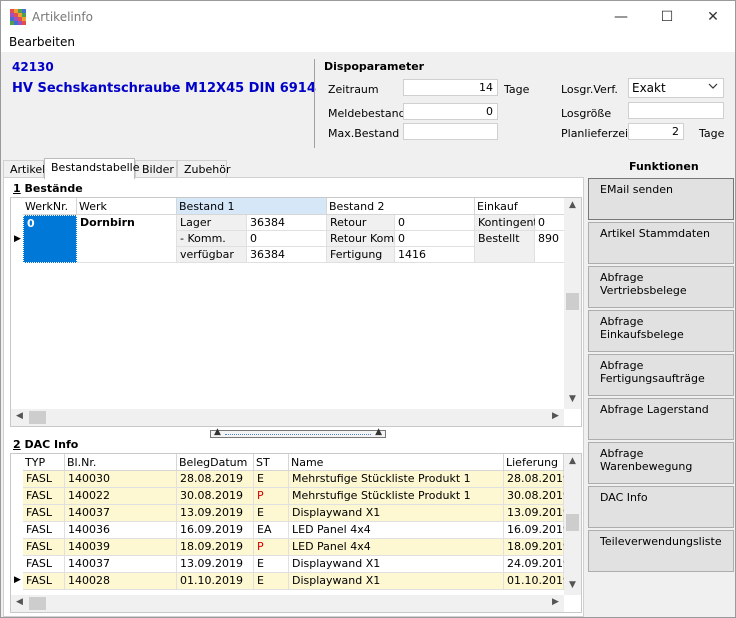 The image size is (736, 618). I want to click on maximize-button: ☐, so click(667, 16).